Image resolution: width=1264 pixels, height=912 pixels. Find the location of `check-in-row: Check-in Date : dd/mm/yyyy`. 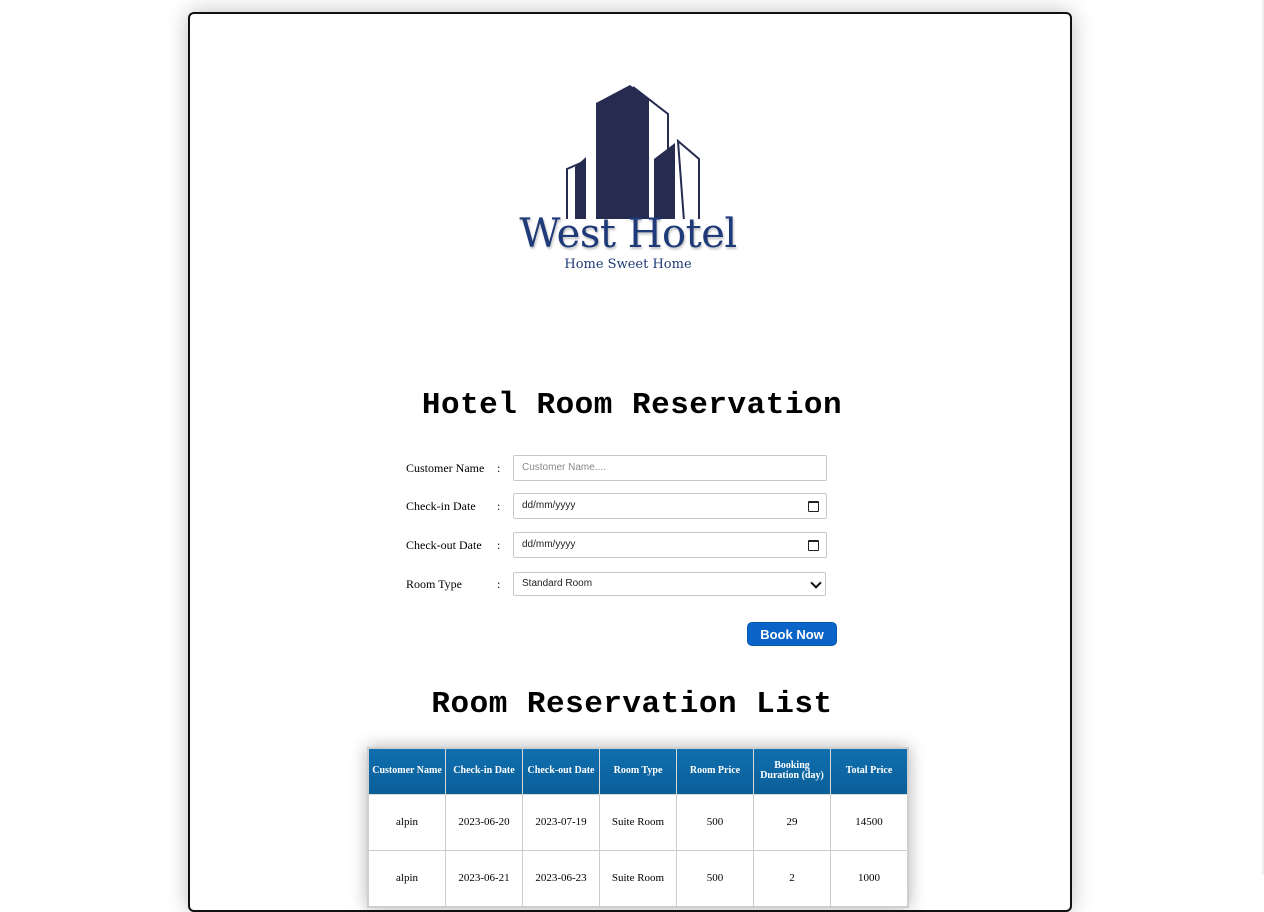

check-in-row: Check-in Date : dd/mm/yyyy is located at coordinates (621, 506).